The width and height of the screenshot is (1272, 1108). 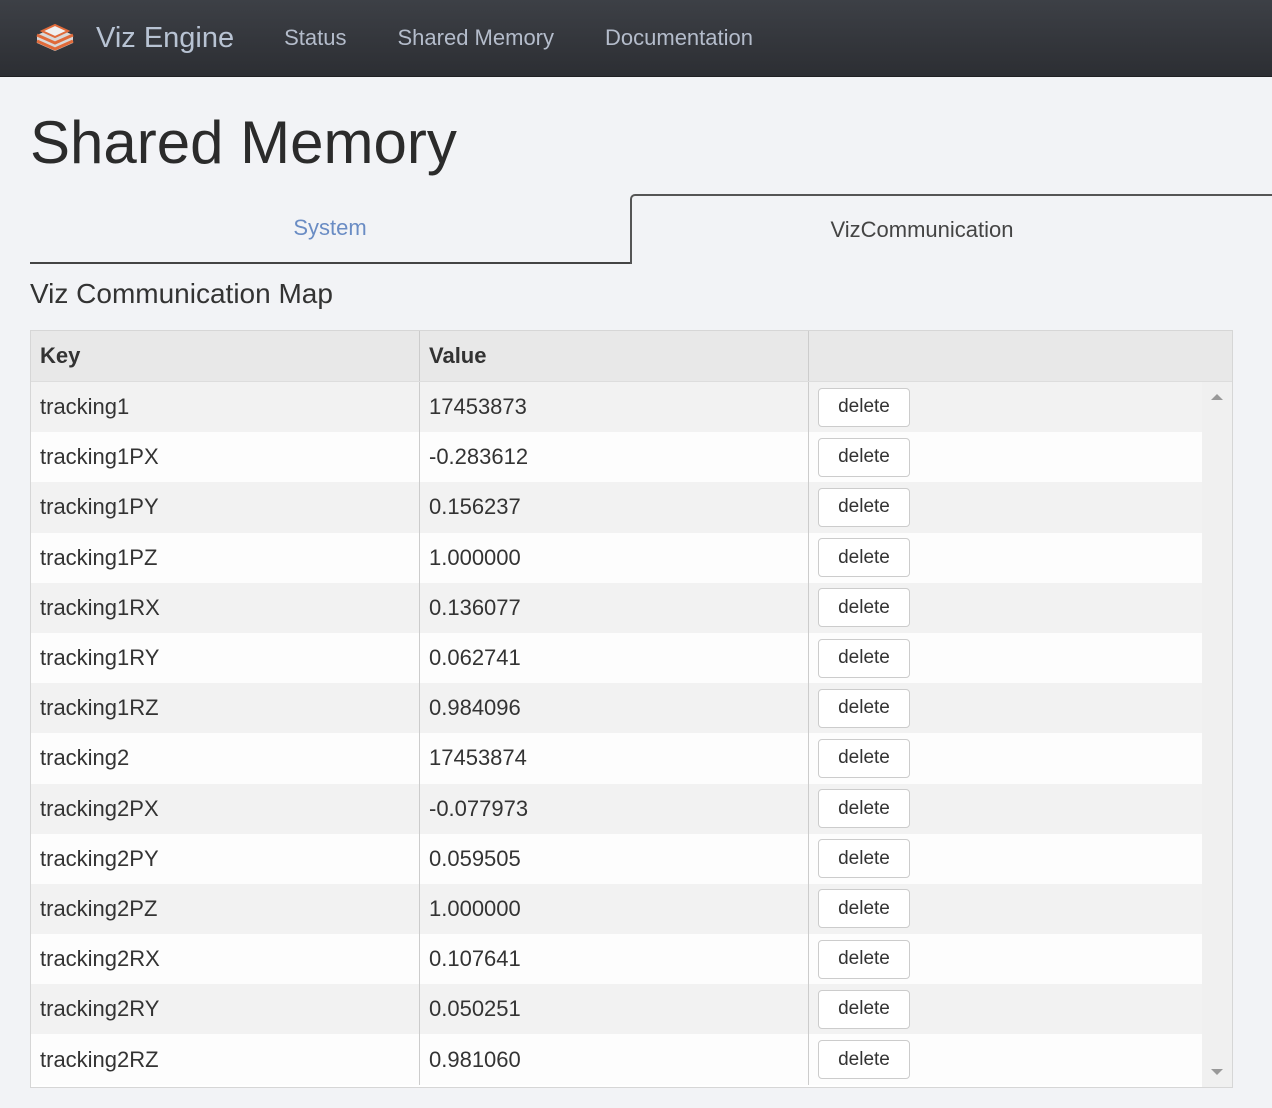 What do you see at coordinates (951, 229) in the screenshot?
I see `tab-vizcommunication: VizCommunication` at bounding box center [951, 229].